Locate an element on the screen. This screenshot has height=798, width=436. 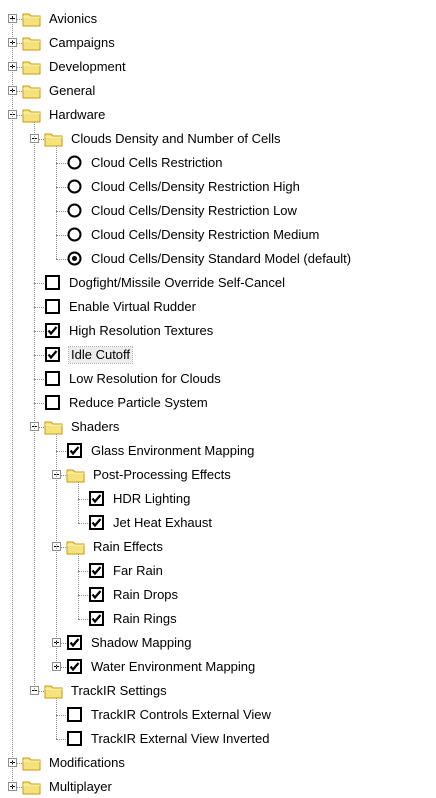
tree-item-label: Shadow Mapping is located at coordinates (141, 642).